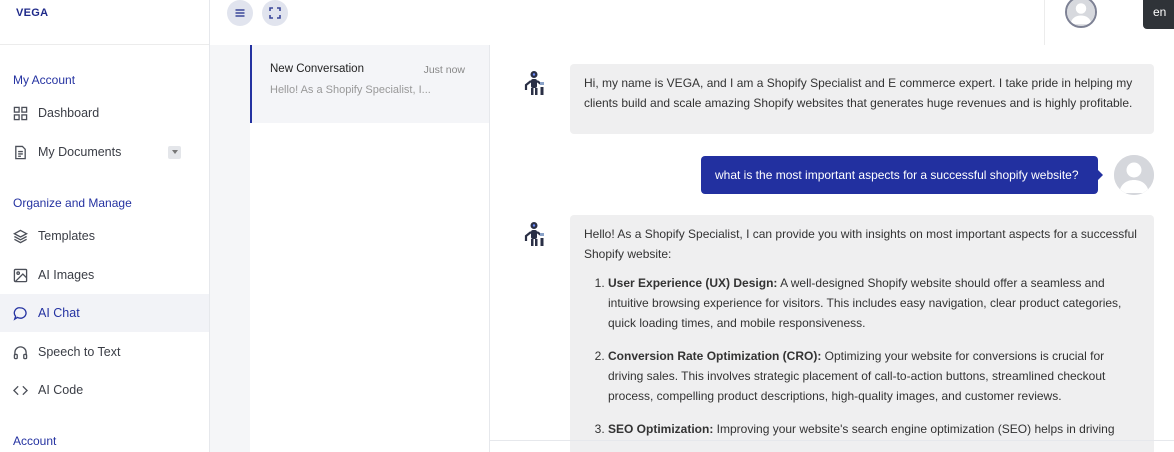 This screenshot has width=1174, height=452. What do you see at coordinates (59, 313) in the screenshot?
I see `sidebar-item-label: AI Chat` at bounding box center [59, 313].